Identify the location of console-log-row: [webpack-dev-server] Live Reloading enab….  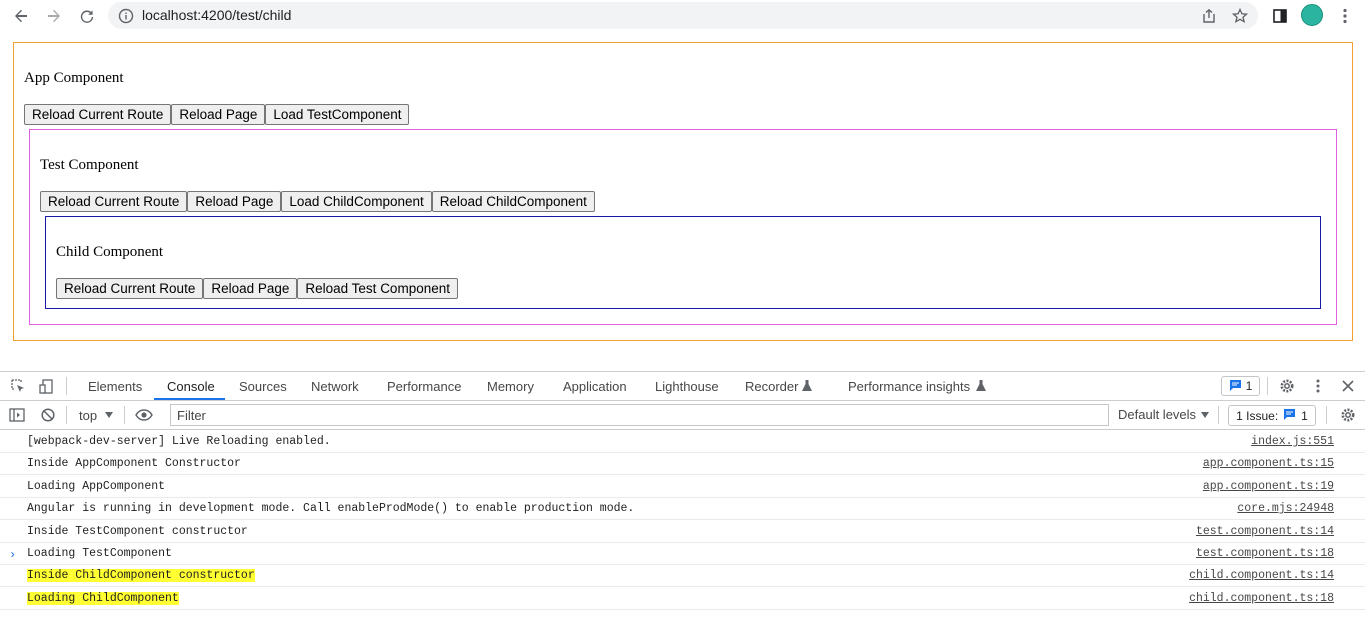
(682, 442).